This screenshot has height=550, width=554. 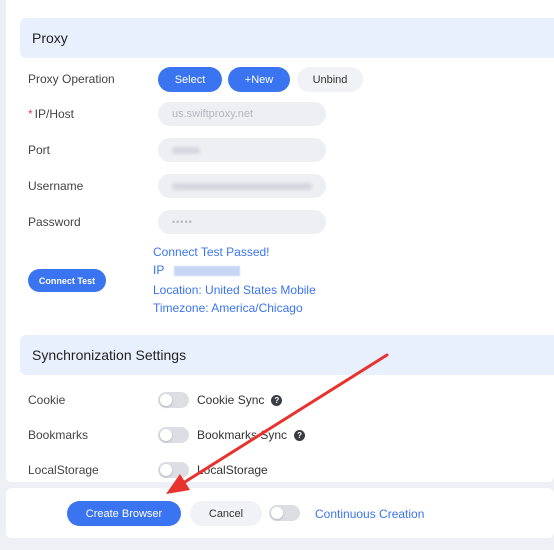 What do you see at coordinates (71, 79) in the screenshot?
I see `proxy-operation-label: Proxy Operation` at bounding box center [71, 79].